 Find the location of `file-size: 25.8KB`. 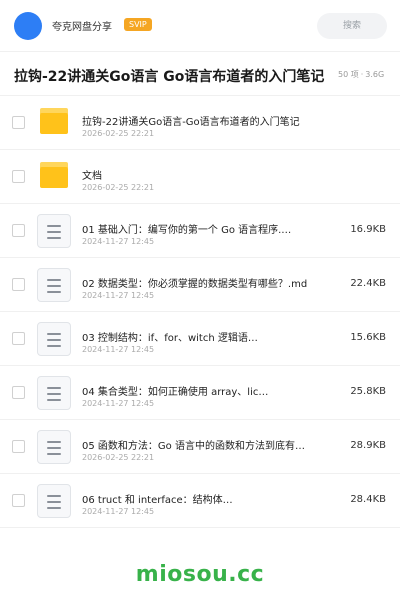

file-size: 25.8KB is located at coordinates (368, 391).